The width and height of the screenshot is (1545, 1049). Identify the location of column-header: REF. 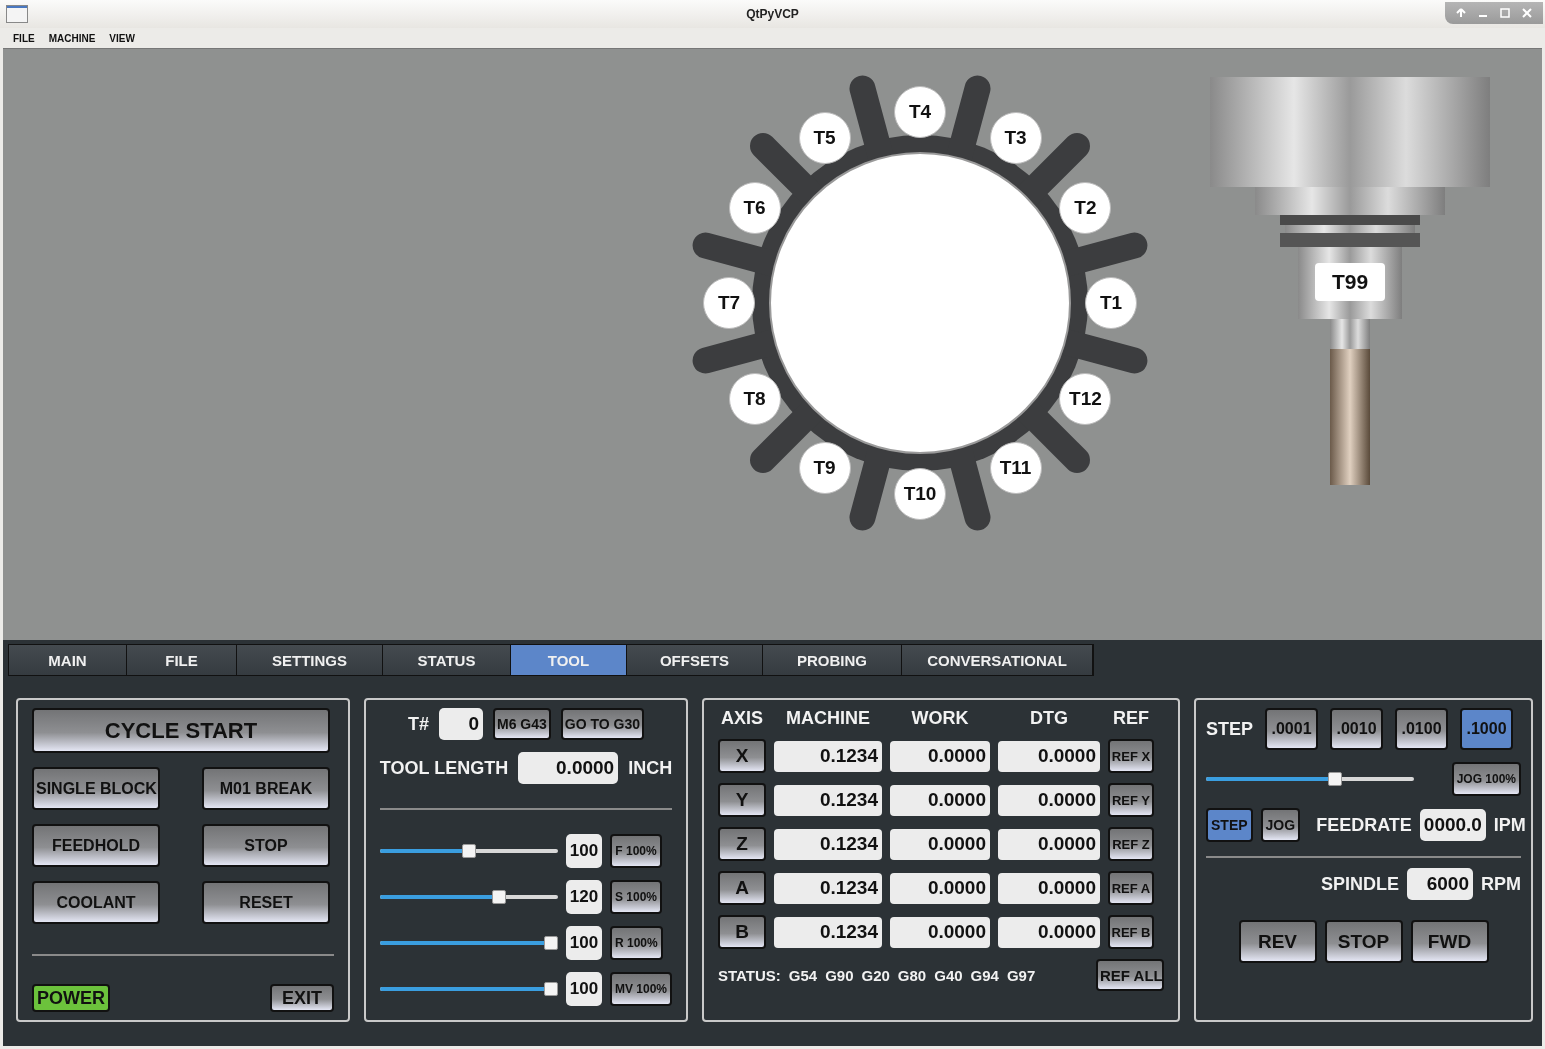
(1131, 718).